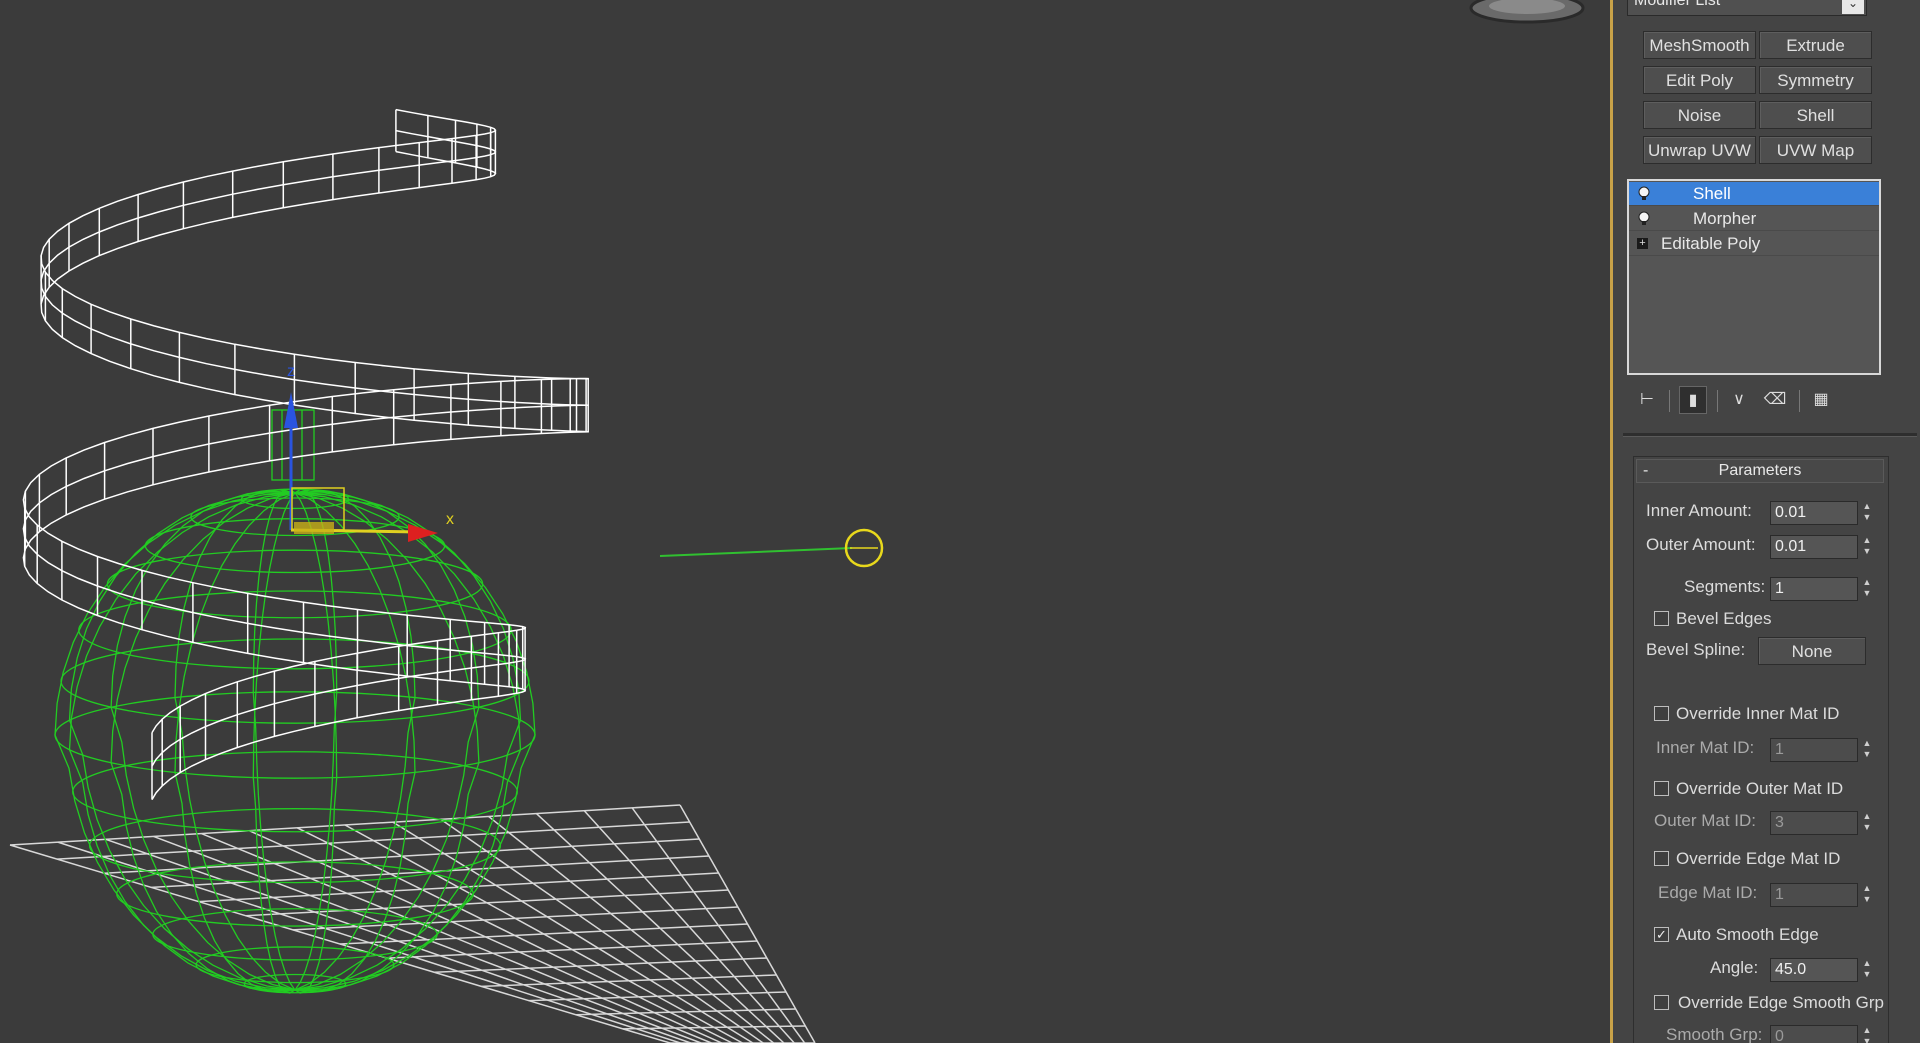 Image resolution: width=1920 pixels, height=1043 pixels. I want to click on extrude-button: Extrude, so click(1815, 45).